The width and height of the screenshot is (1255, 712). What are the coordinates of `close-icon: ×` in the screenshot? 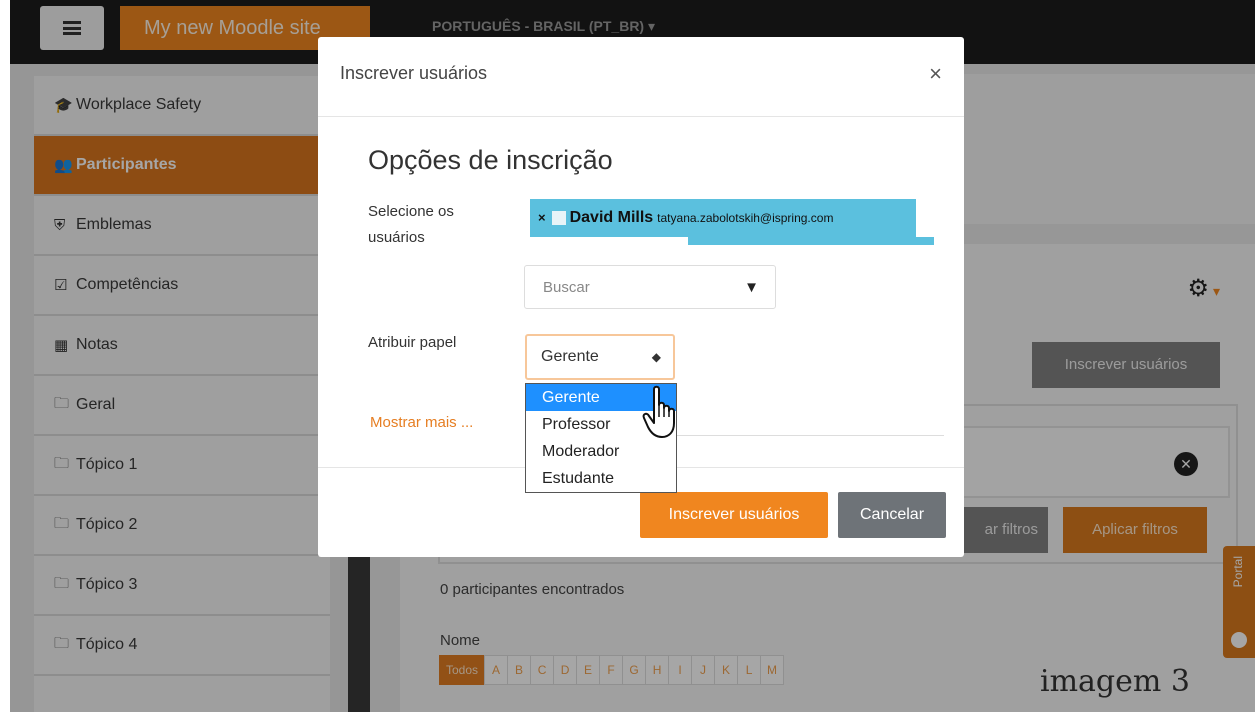 It's located at (935, 74).